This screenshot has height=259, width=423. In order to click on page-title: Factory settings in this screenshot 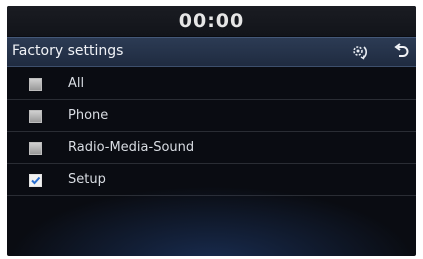, I will do `click(68, 51)`.